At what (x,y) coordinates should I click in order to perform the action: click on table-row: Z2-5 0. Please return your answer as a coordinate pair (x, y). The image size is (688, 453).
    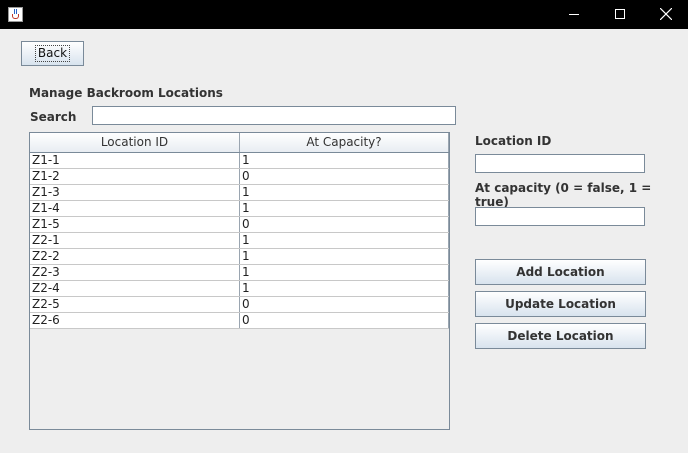
    Looking at the image, I should click on (239, 305).